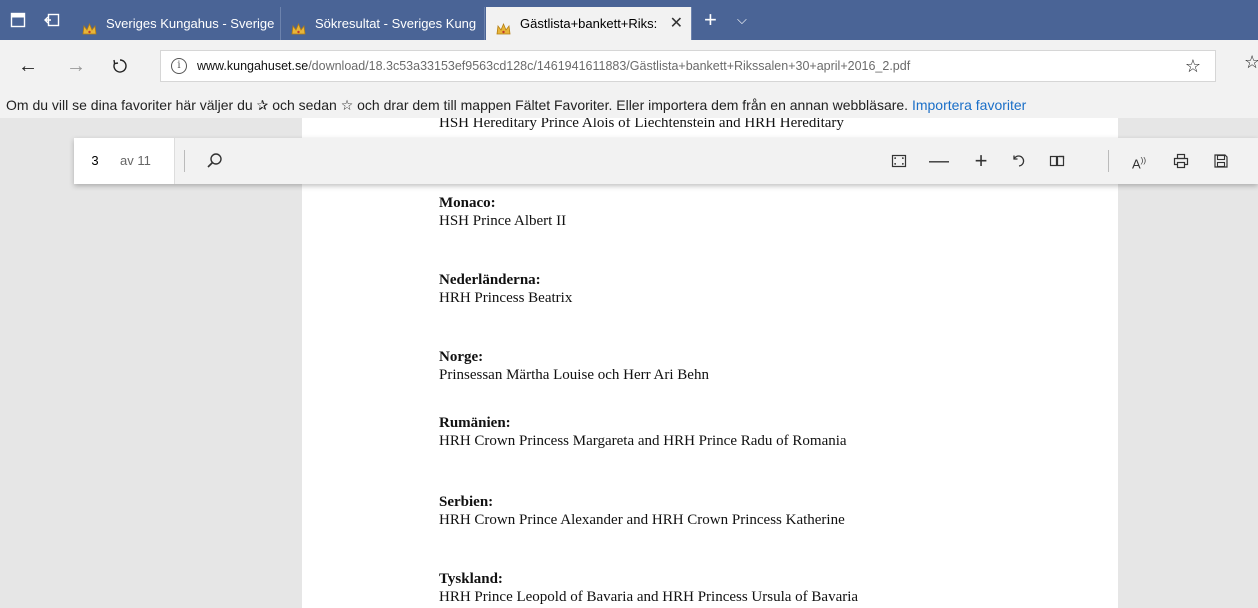  What do you see at coordinates (18, 20) in the screenshot?
I see `tab-actions-icon` at bounding box center [18, 20].